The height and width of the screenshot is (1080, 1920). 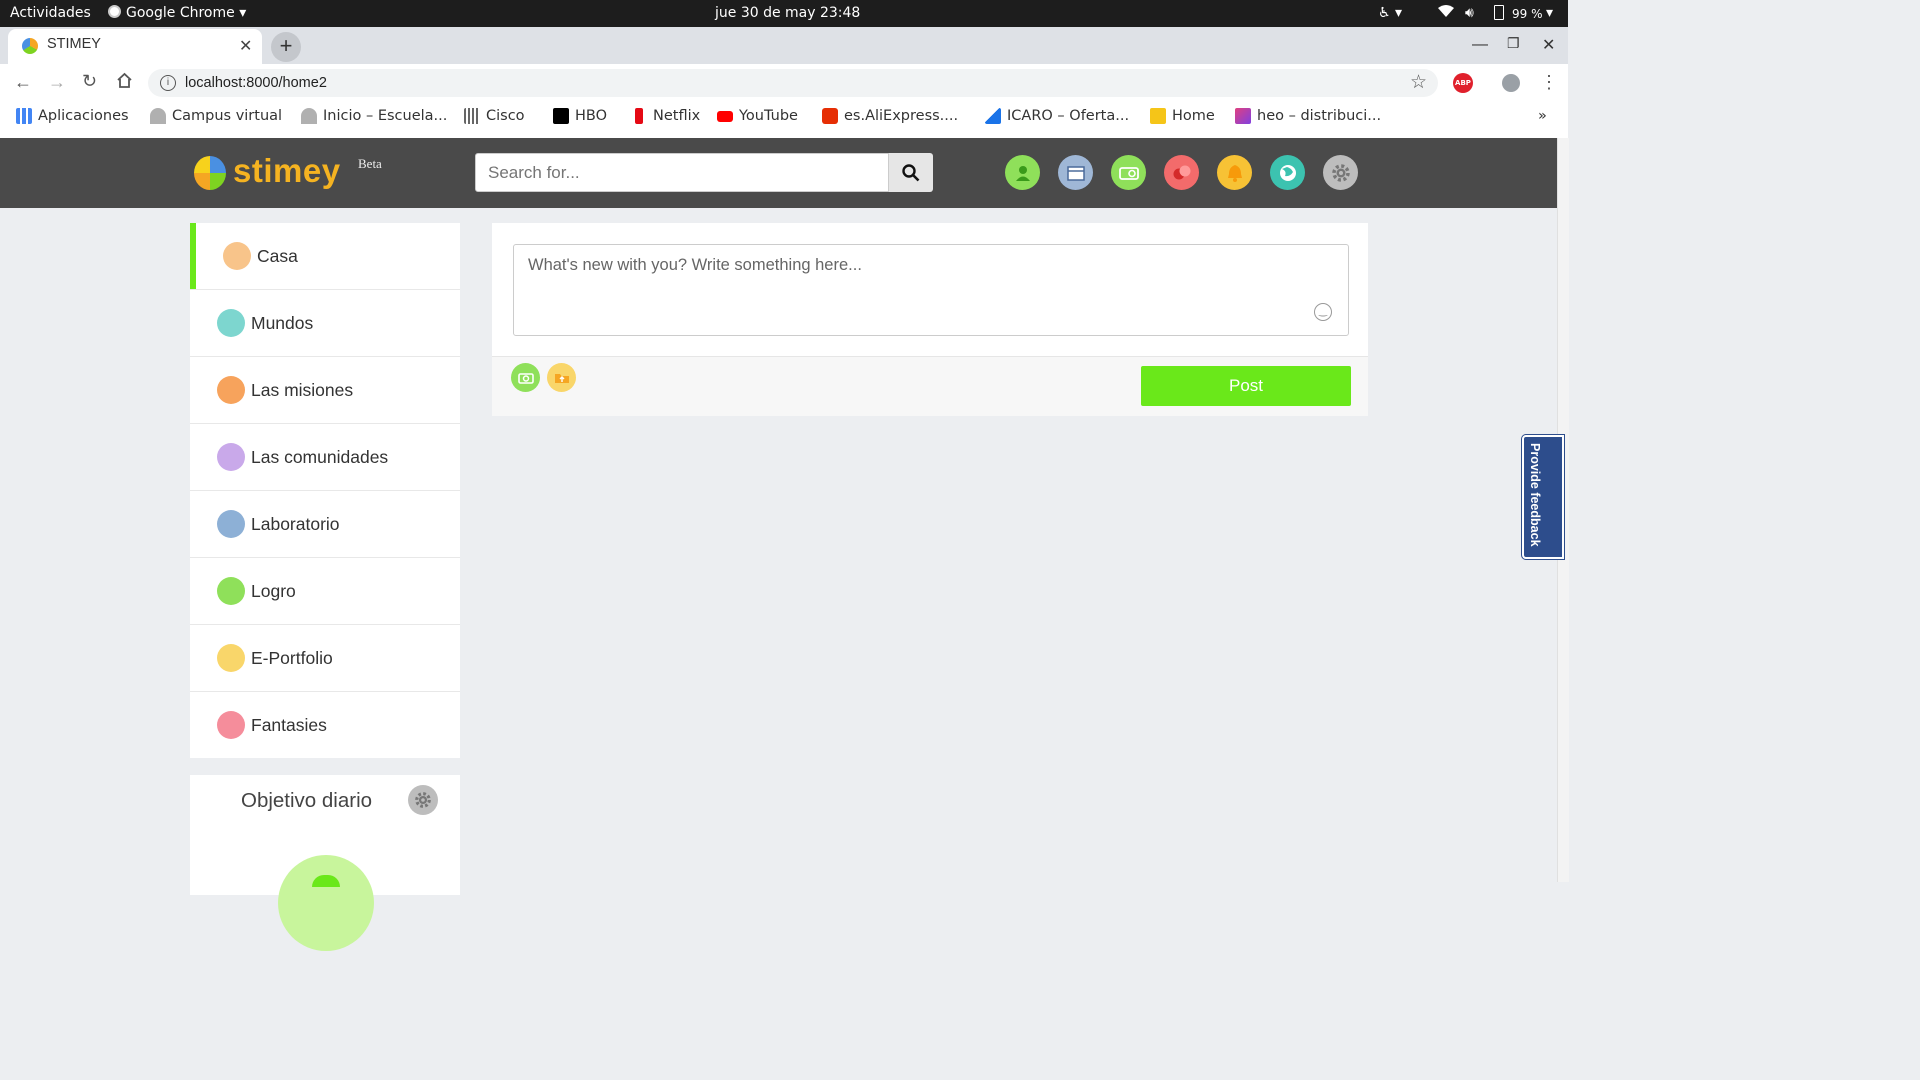 What do you see at coordinates (472, 116) in the screenshot?
I see `cisco-icon` at bounding box center [472, 116].